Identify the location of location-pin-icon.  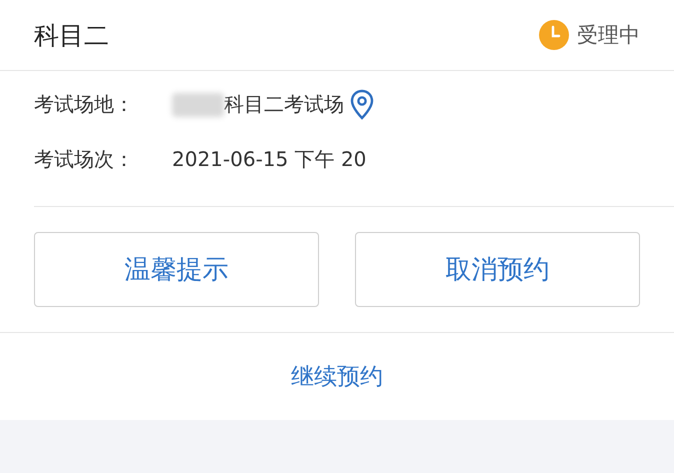
(362, 104).